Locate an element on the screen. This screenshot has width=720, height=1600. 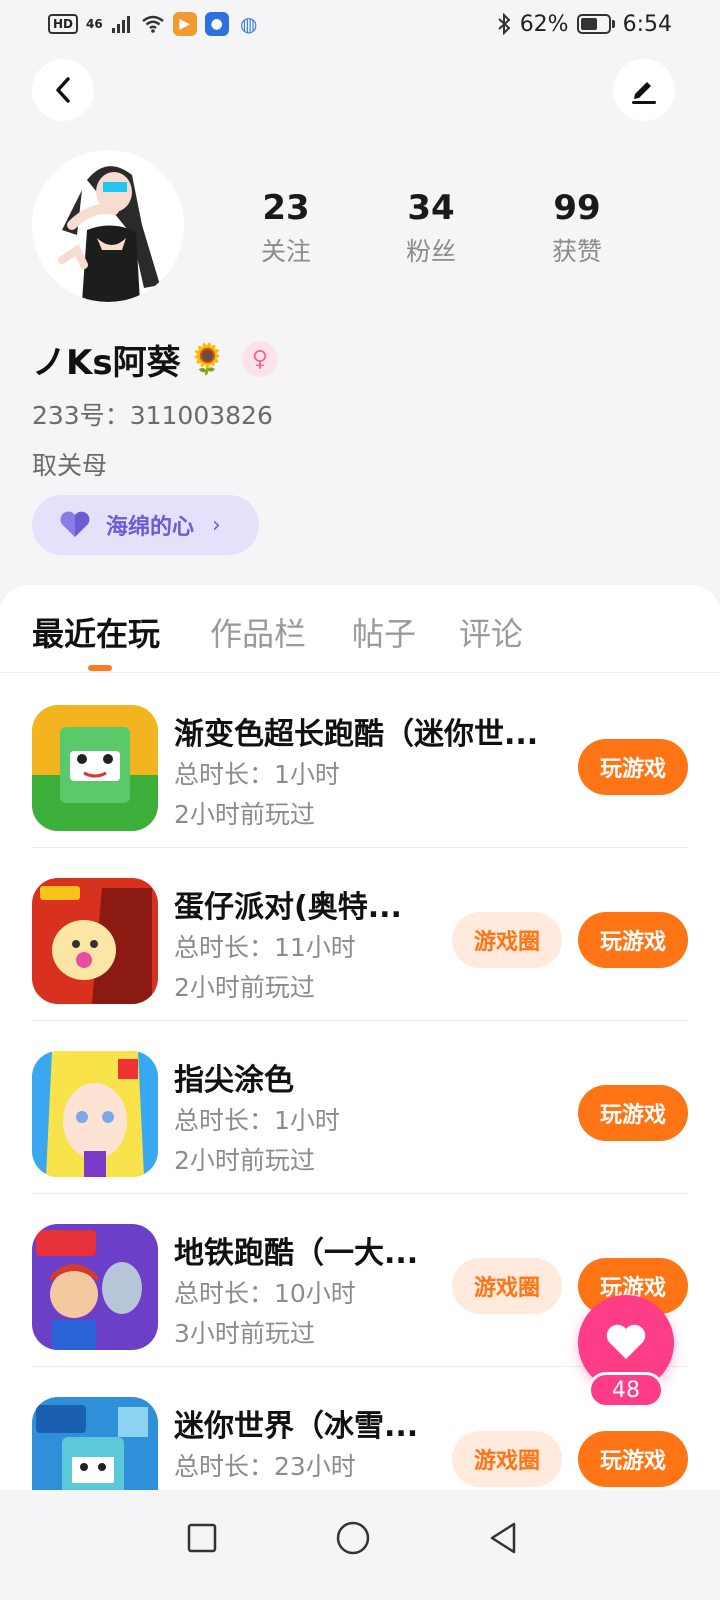
stat-fans: 34 粉丝 is located at coordinates (431, 227).